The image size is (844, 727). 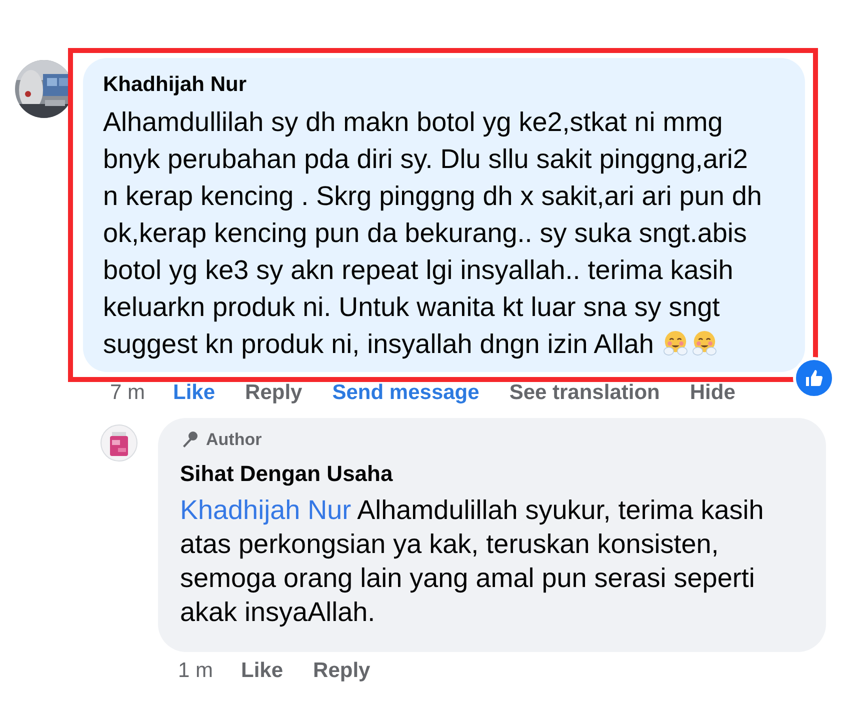 I want to click on reply-text: Khadhijah Nur Alhamdulillah syukur, terima kasih atas perkongsian ya kak, teruskan konsisten, semoga orang lain yang amal pun serasi seperti akak insyaAllah., so click(x=472, y=561).